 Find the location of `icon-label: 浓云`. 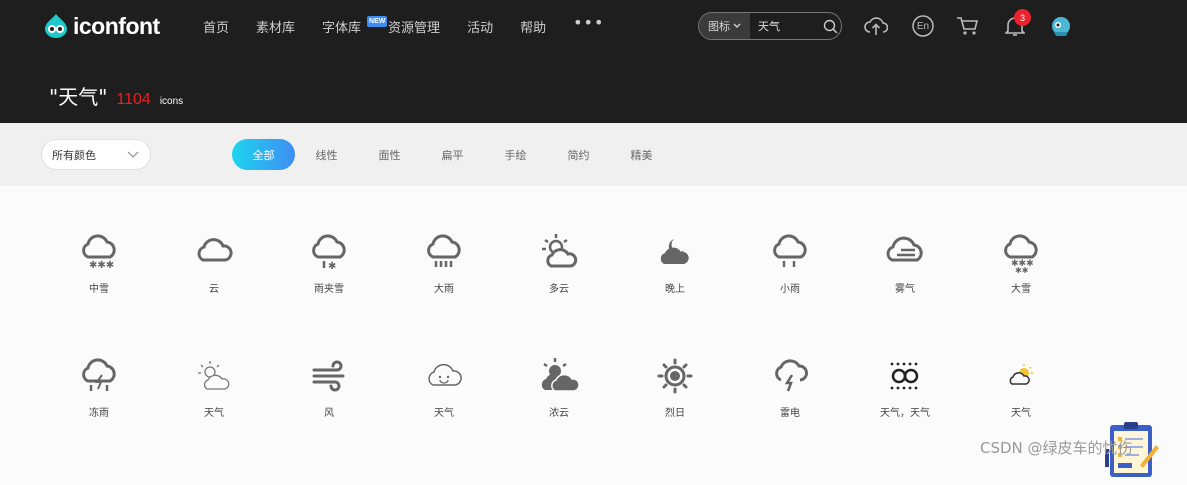

icon-label: 浓云 is located at coordinates (559, 413).